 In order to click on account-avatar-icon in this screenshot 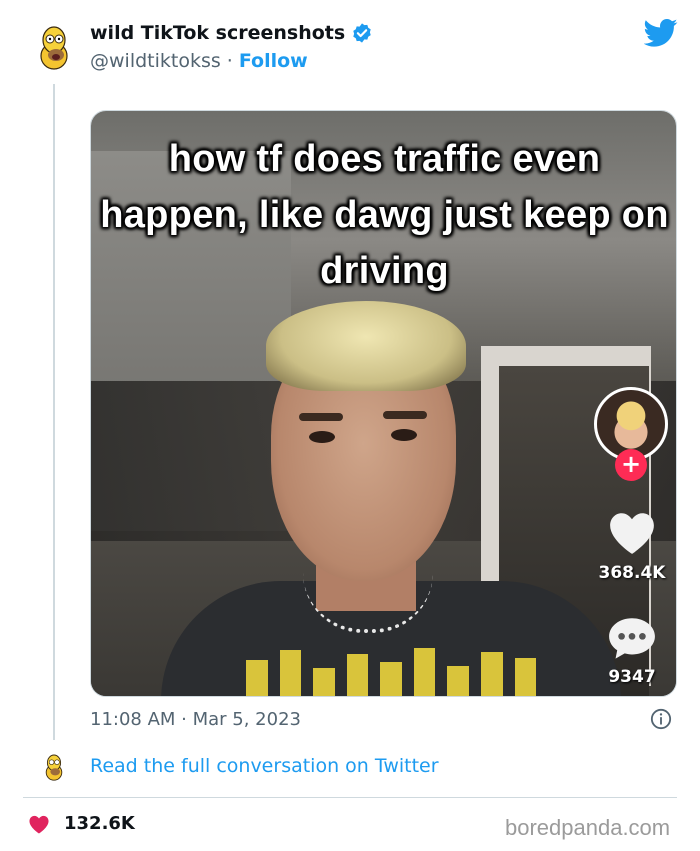, I will do `click(54, 47)`.